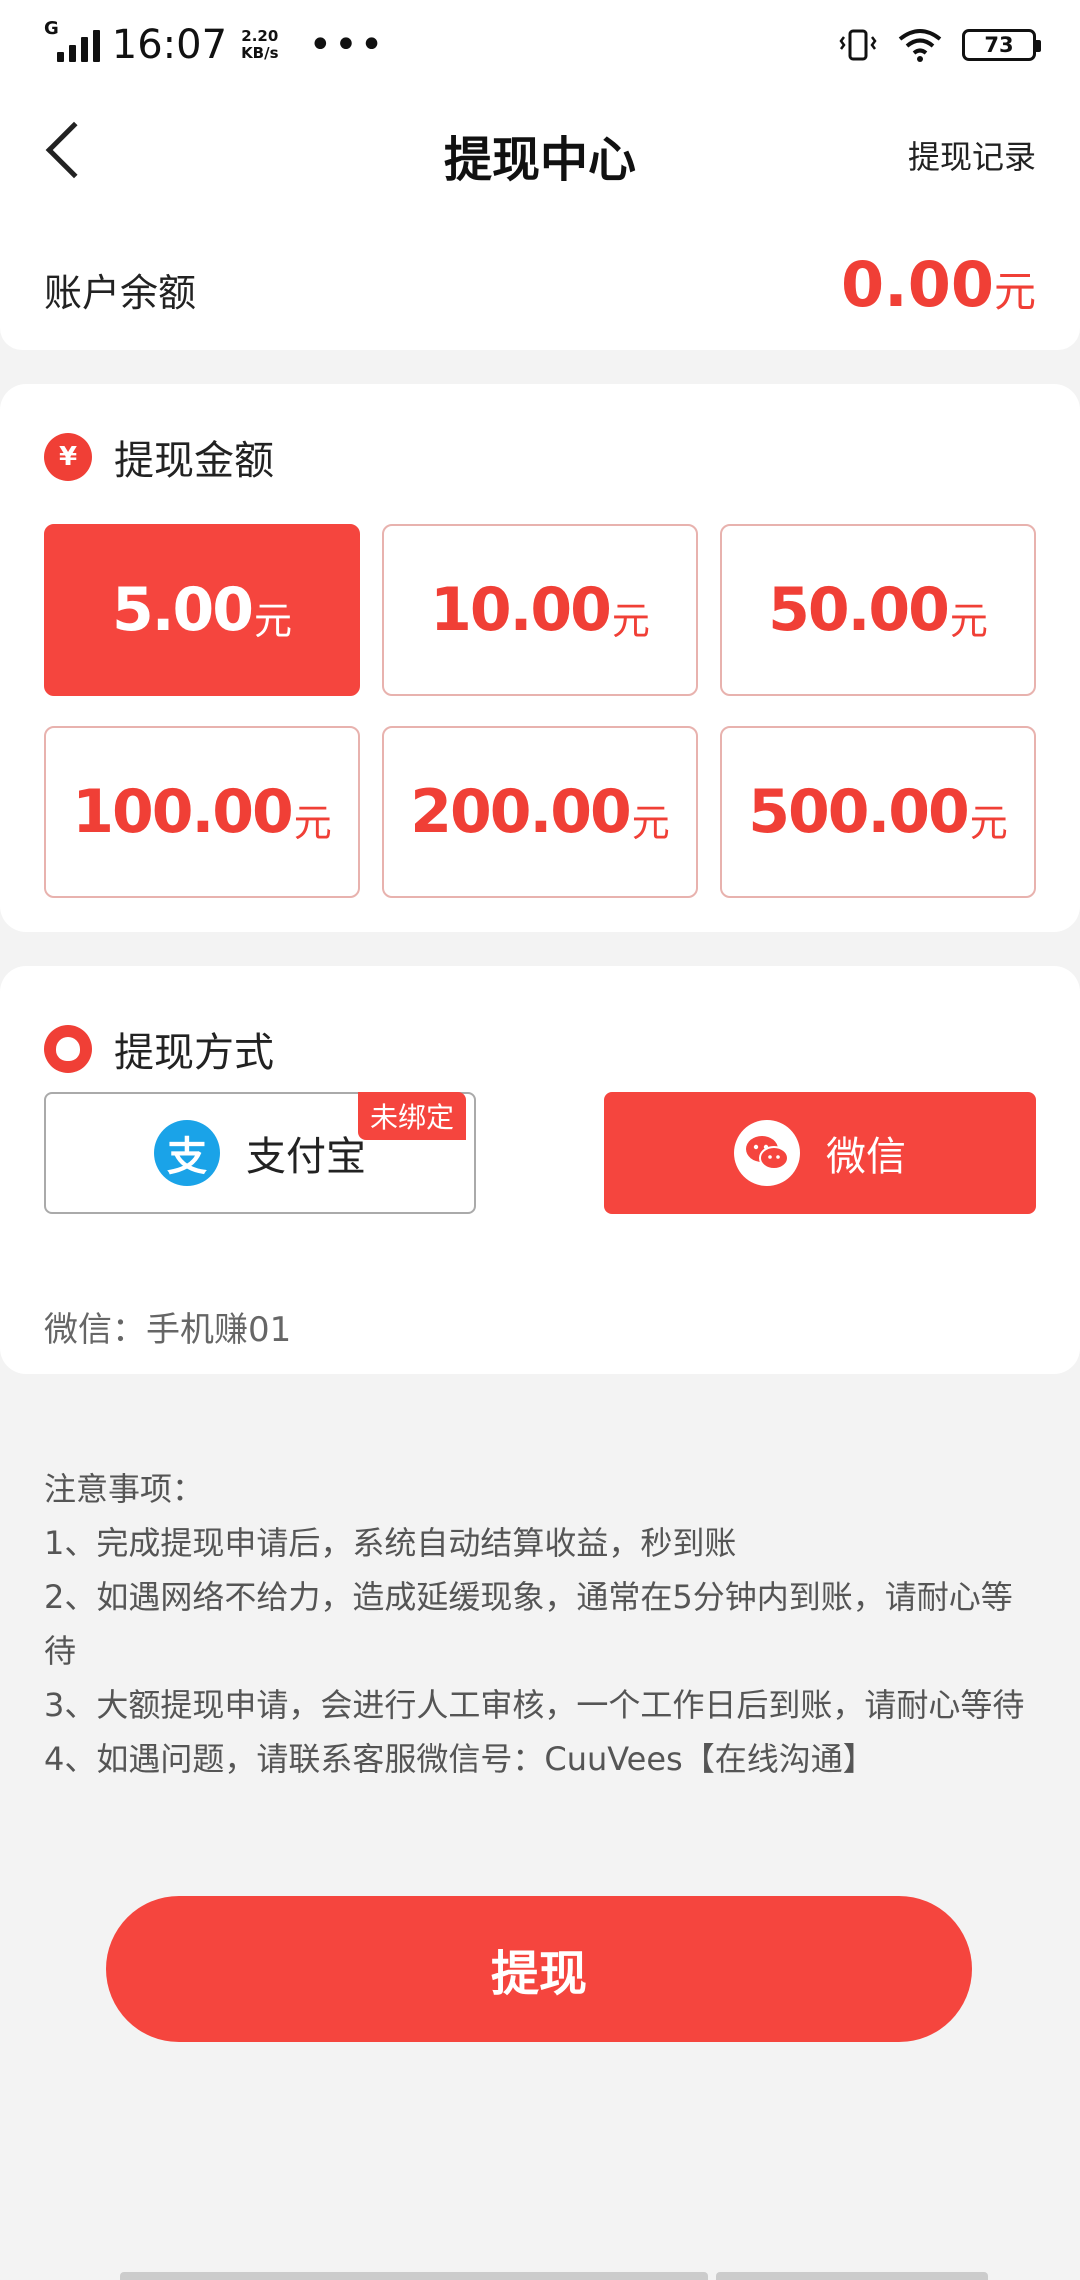 This screenshot has width=1080, height=2280. Describe the element at coordinates (917, 284) in the screenshot. I see `balance-amount: 0.00` at that location.